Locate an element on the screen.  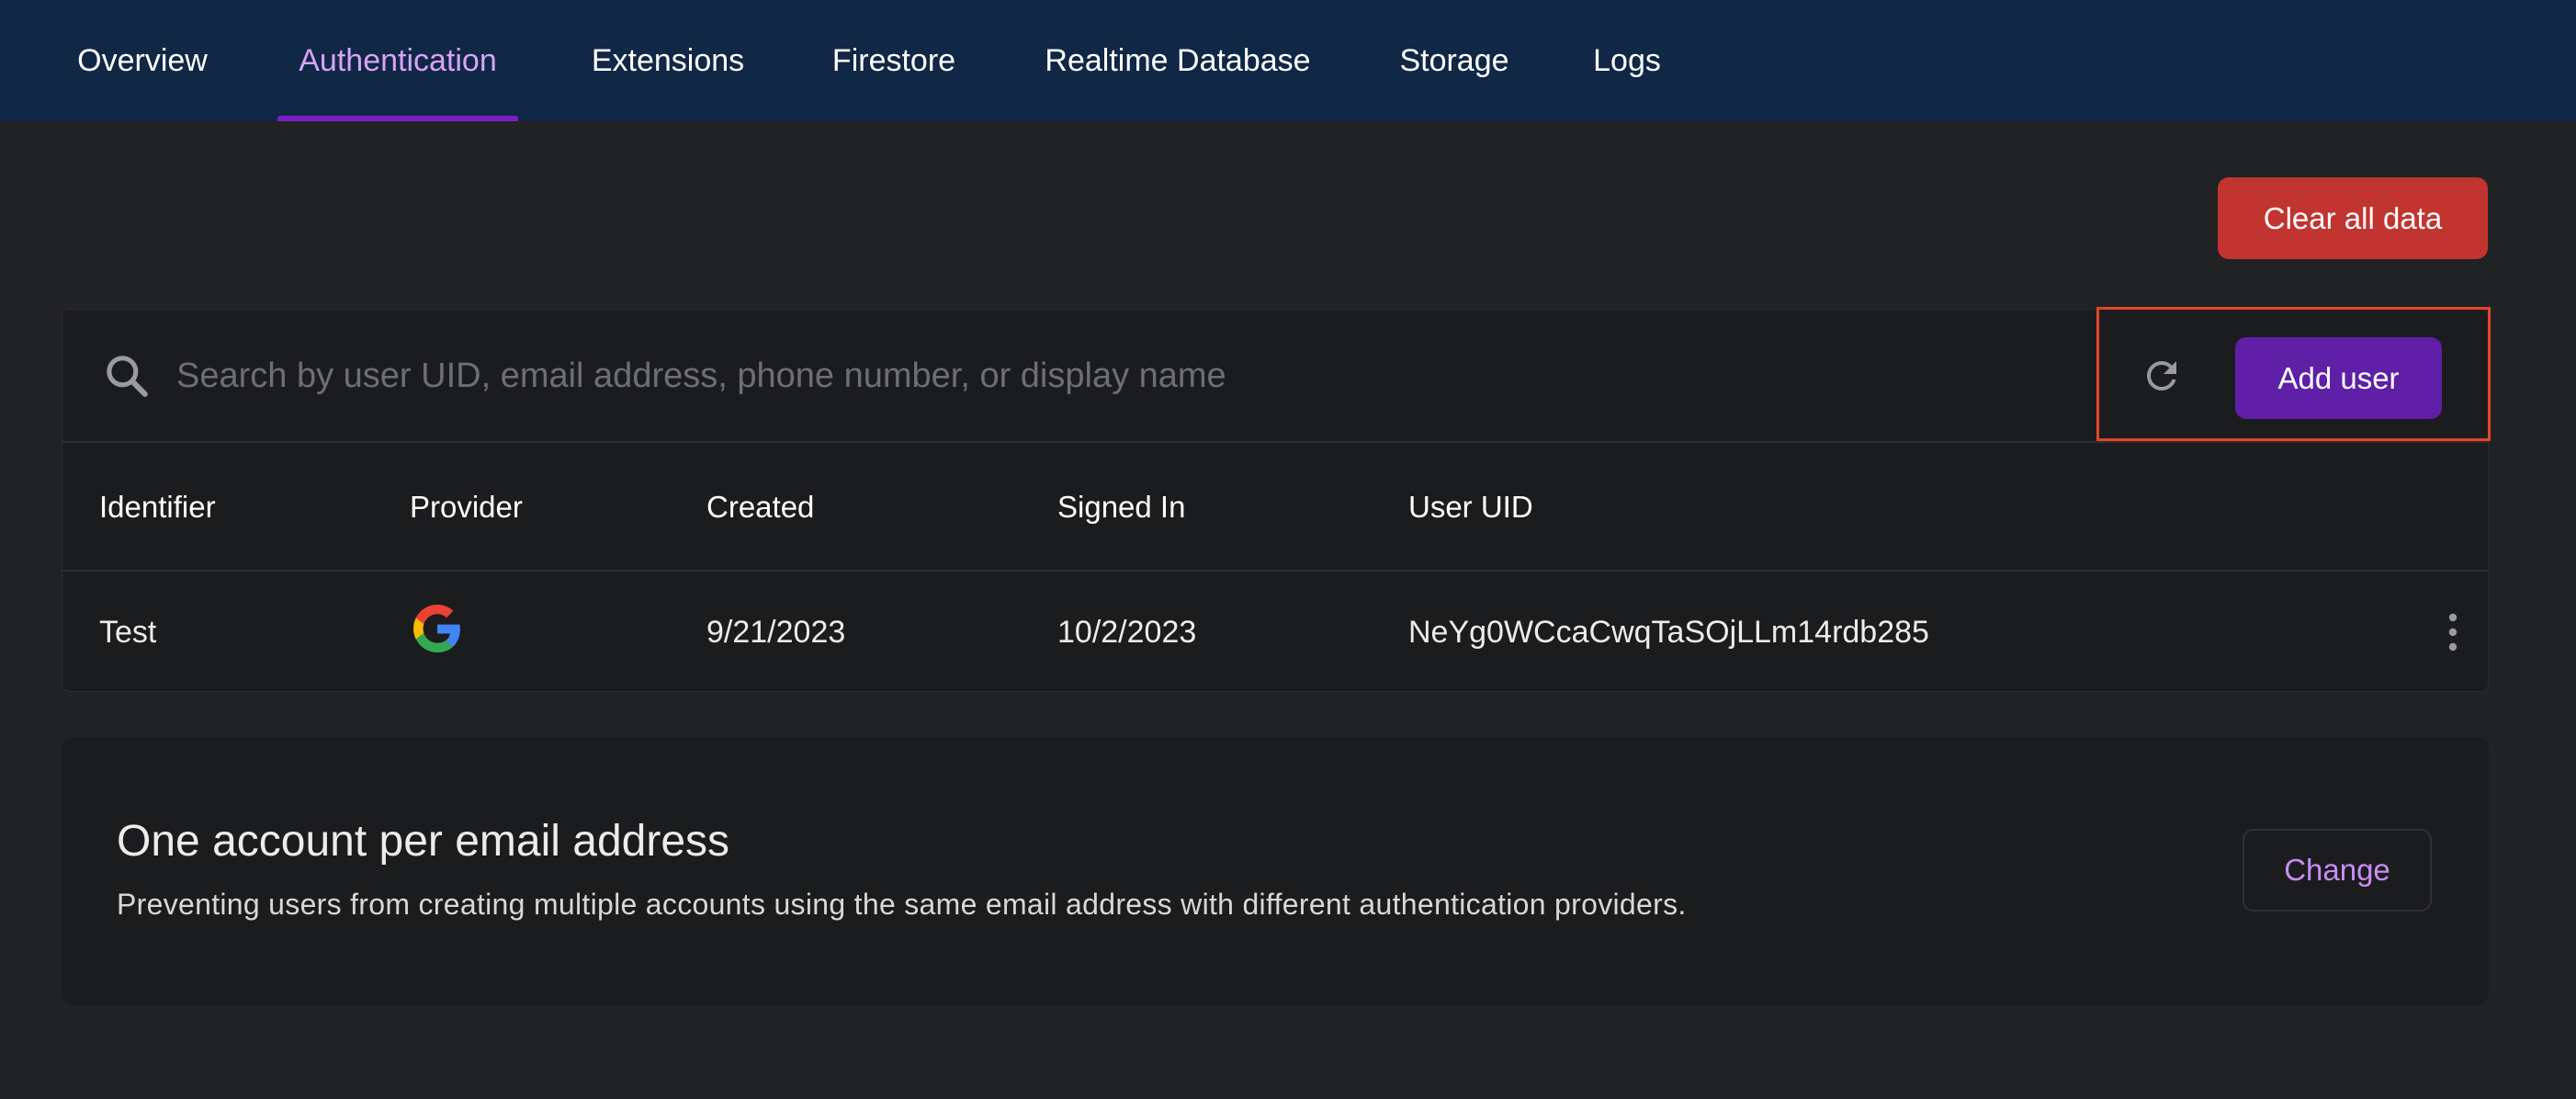
tab-storage: Storage is located at coordinates (1454, 60).